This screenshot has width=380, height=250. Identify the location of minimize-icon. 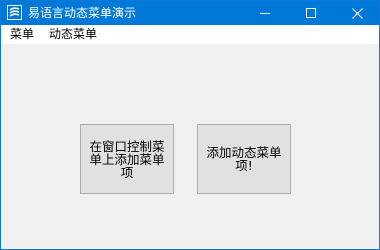
(265, 13).